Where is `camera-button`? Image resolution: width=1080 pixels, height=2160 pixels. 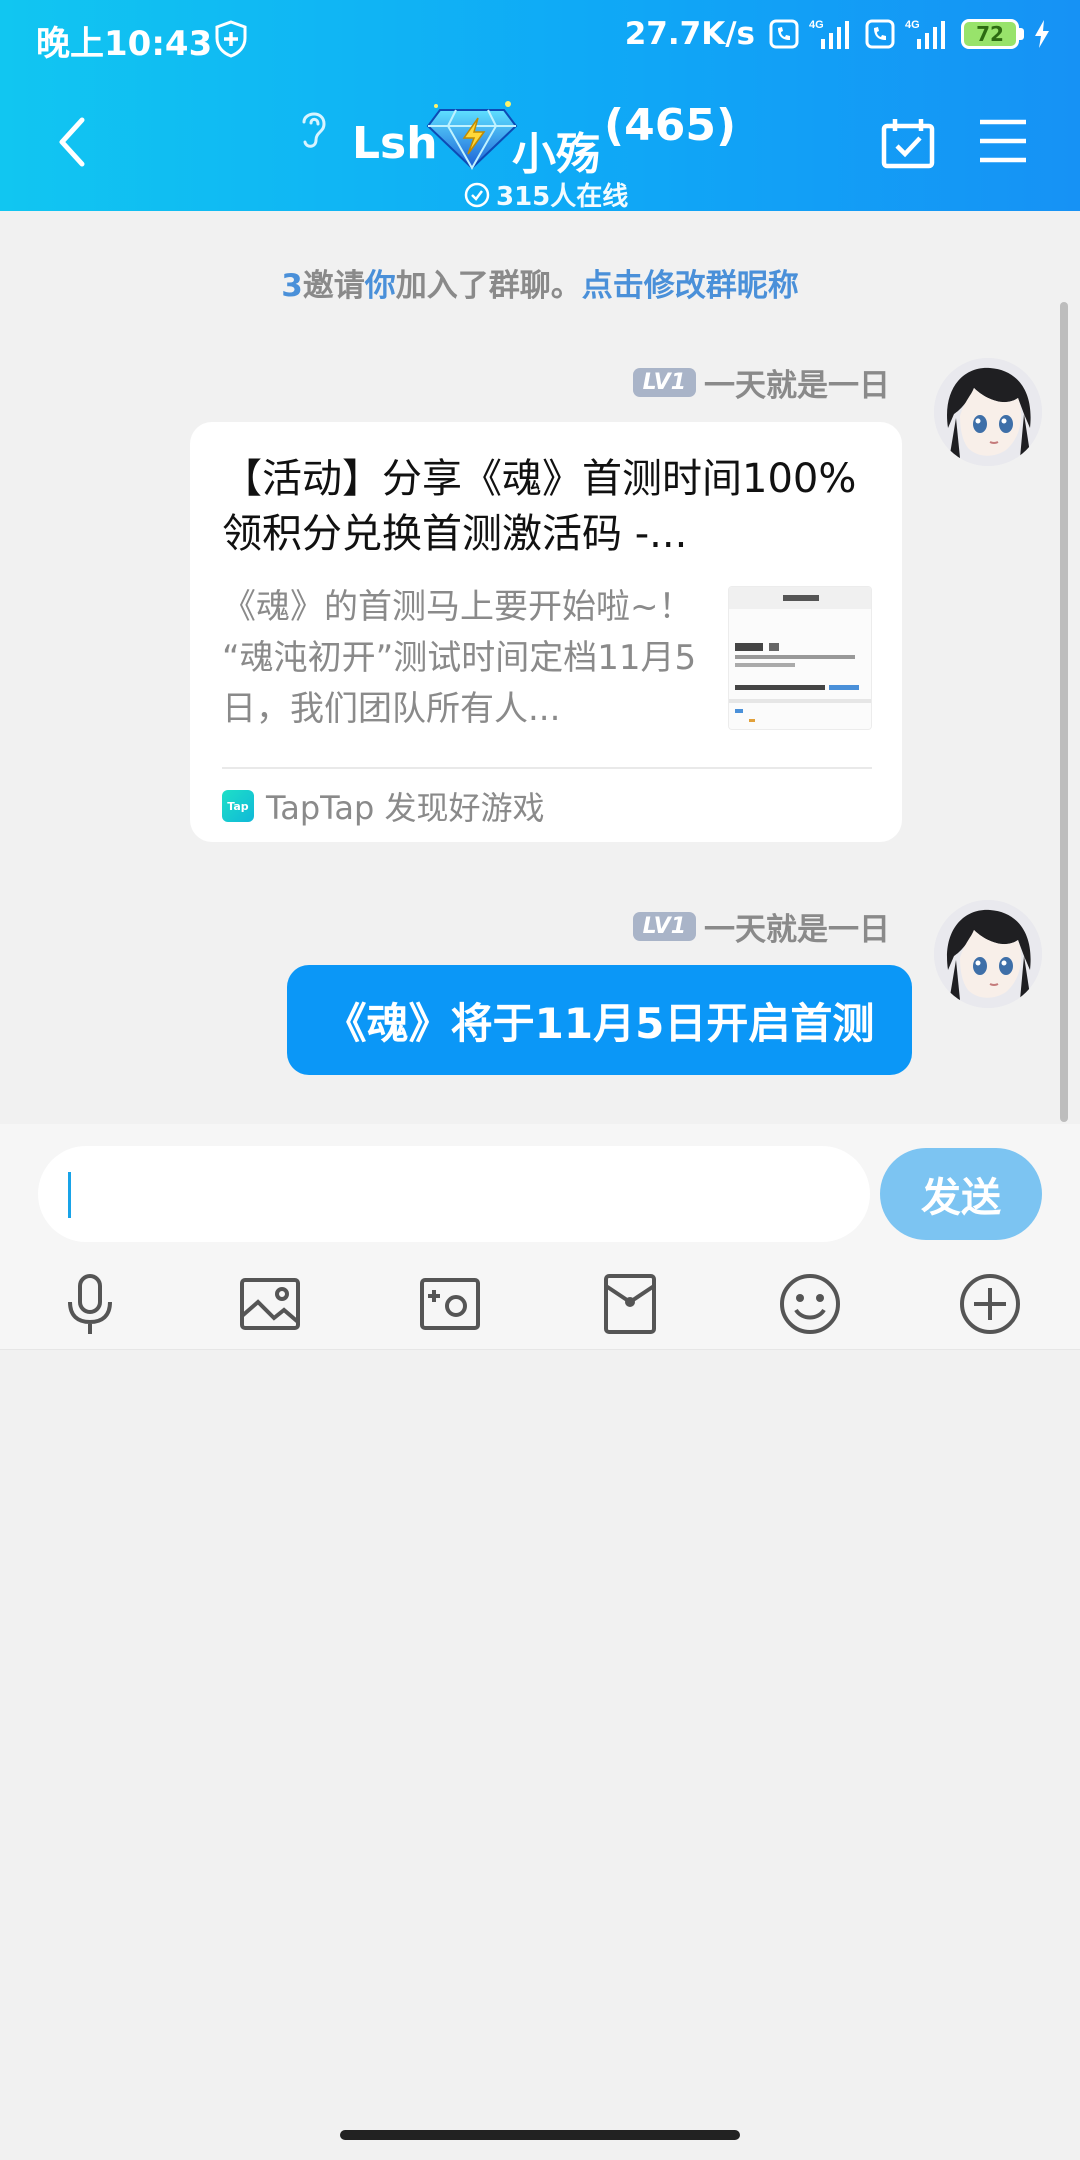 camera-button is located at coordinates (450, 1304).